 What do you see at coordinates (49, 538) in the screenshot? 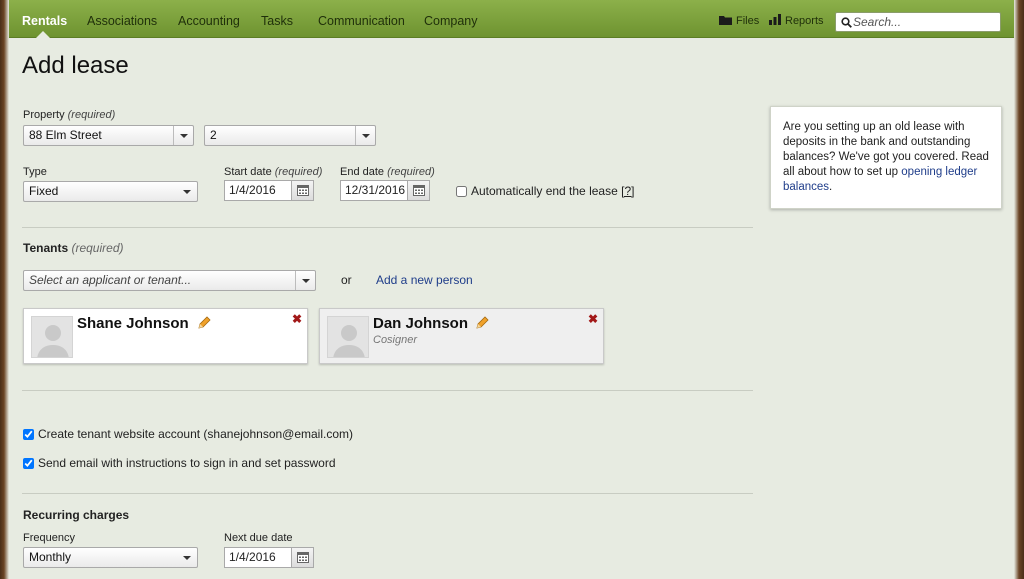
I see `frequency-label: Frequency` at bounding box center [49, 538].